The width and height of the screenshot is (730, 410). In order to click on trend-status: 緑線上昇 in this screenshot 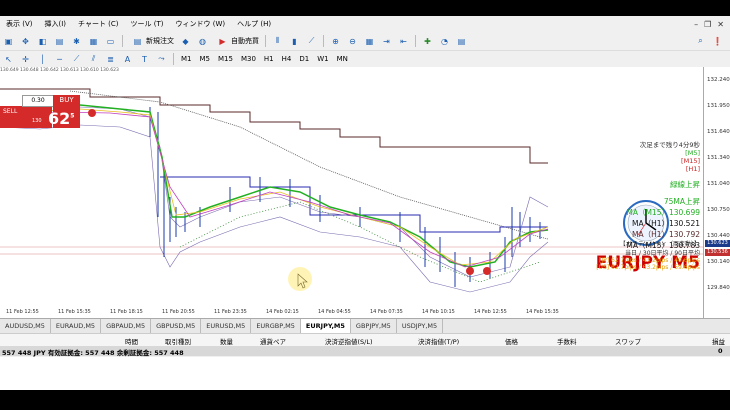, I will do `click(685, 184)`.